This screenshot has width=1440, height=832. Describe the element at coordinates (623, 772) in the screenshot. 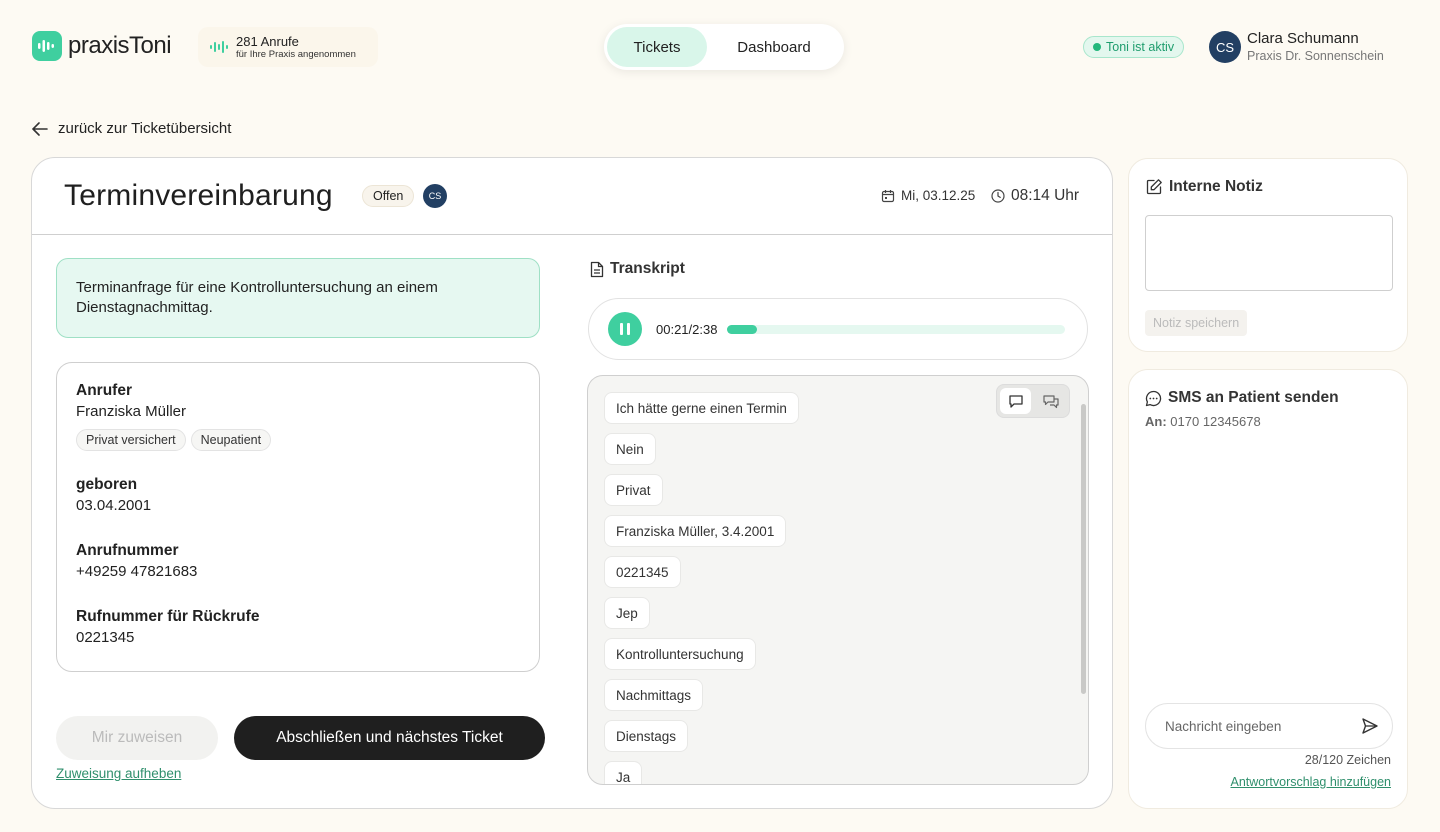

I see `transcript-message: Ja` at that location.